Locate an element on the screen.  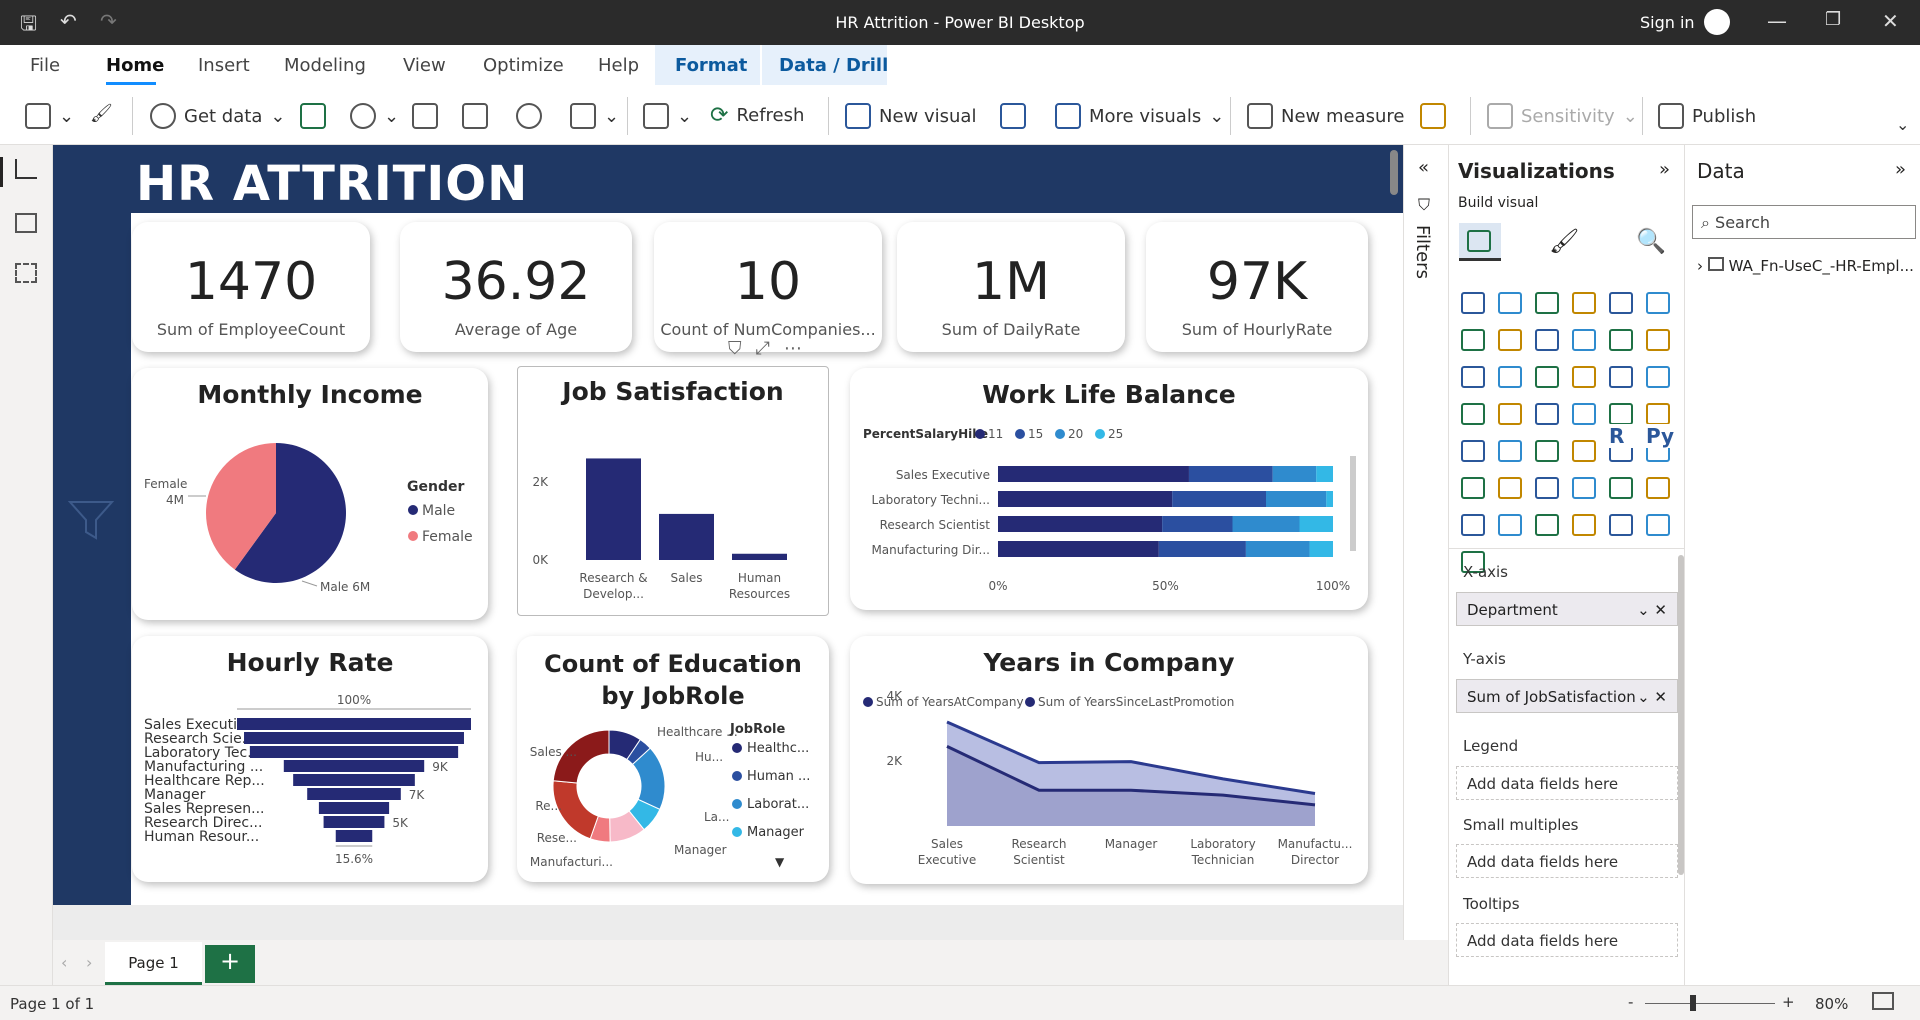
get-data-button: Get data ⌄ is located at coordinates (217, 116).